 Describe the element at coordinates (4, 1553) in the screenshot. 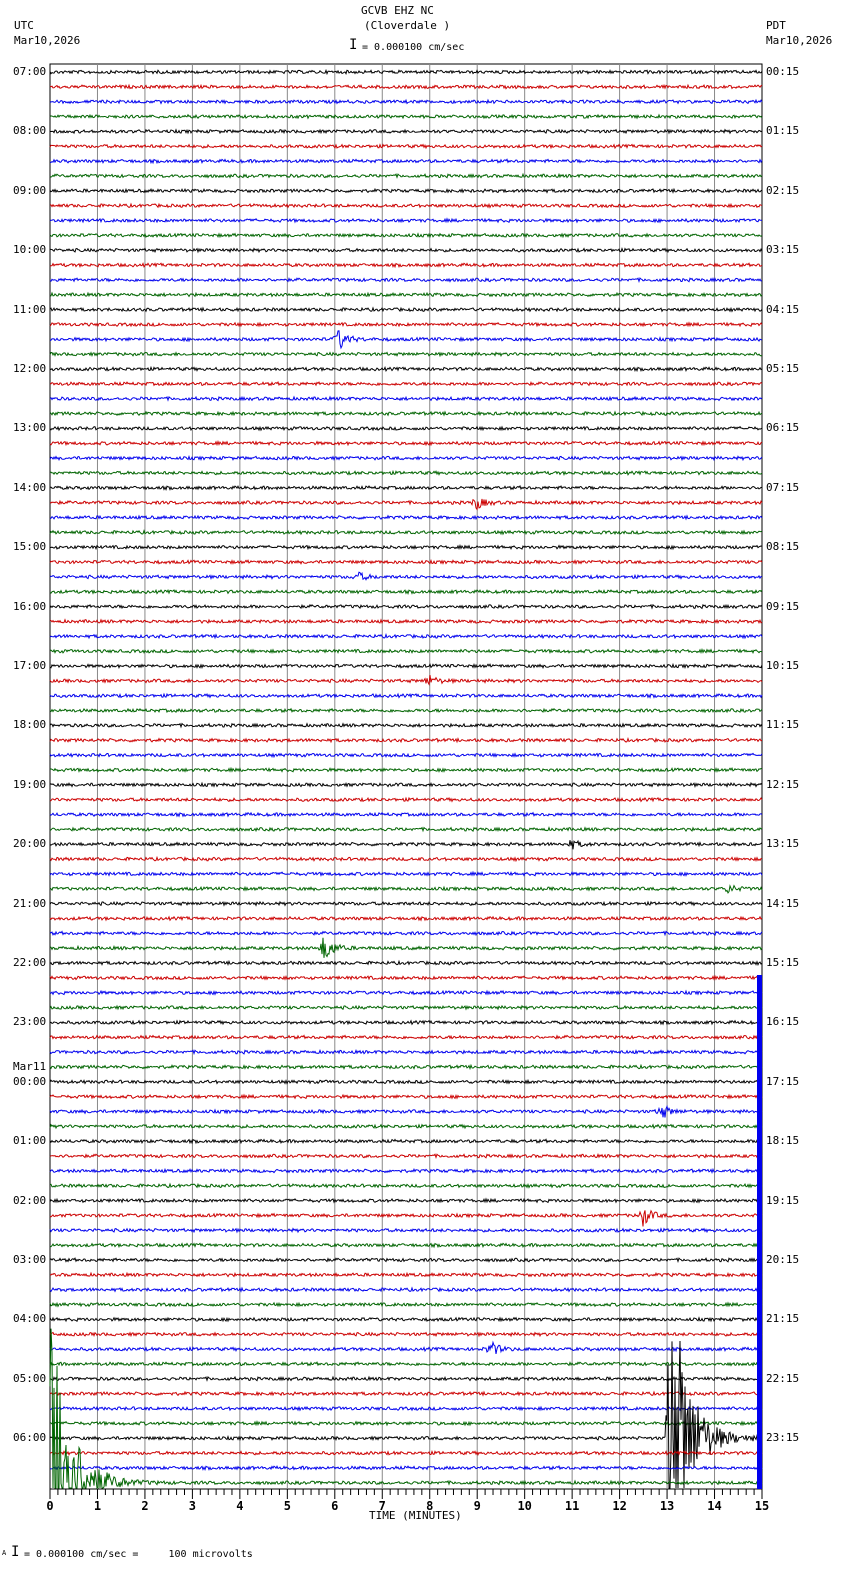

I see `footer-marker: A` at that location.